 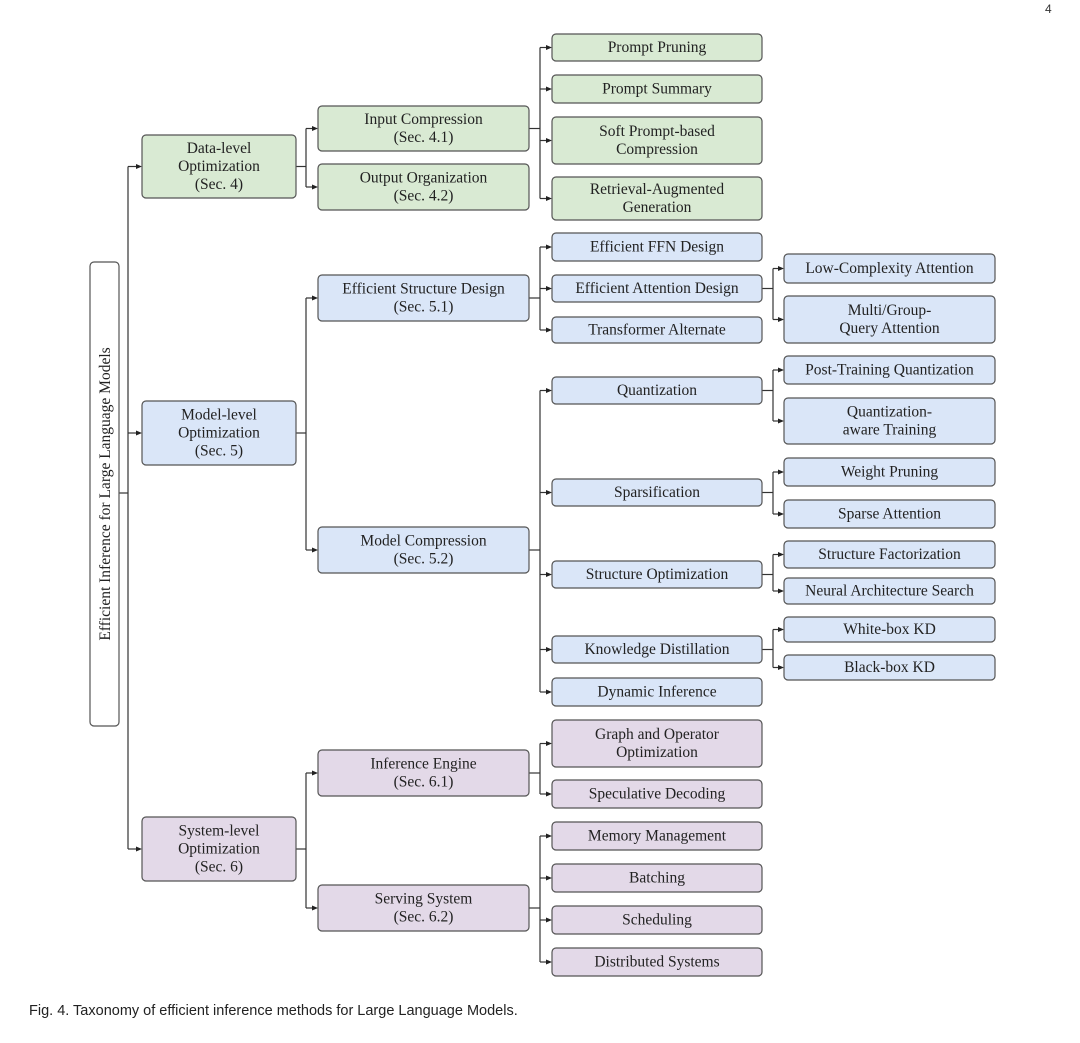 I want to click on node-label: White-box KD, so click(x=889, y=629).